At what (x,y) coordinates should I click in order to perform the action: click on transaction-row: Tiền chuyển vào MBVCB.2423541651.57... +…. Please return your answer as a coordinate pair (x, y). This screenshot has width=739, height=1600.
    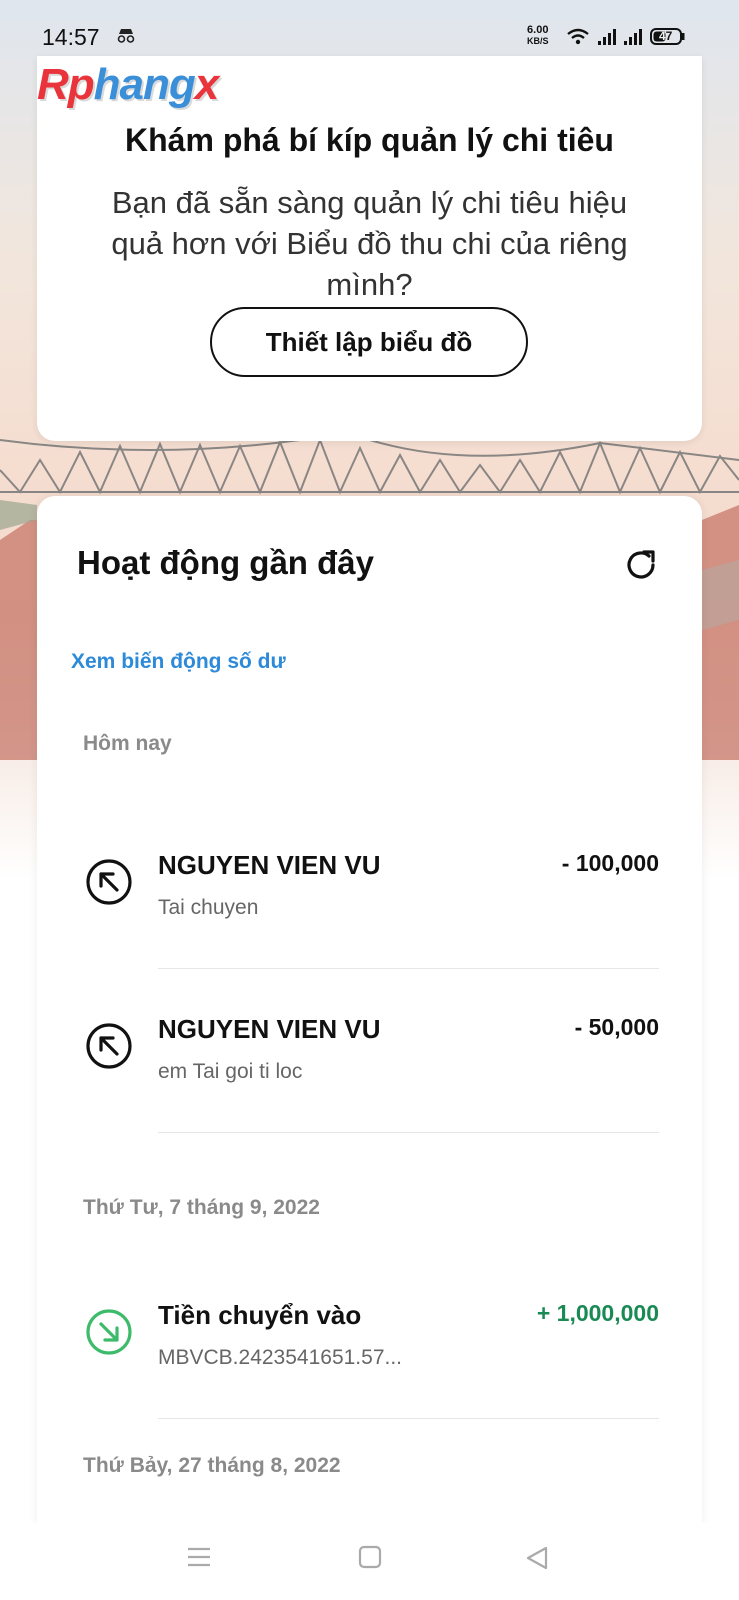
    Looking at the image, I should click on (369, 1380).